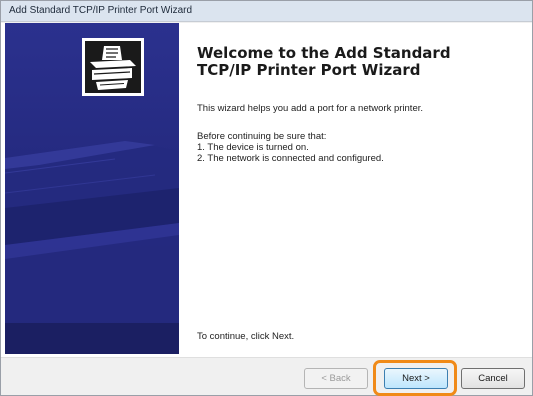 The width and height of the screenshot is (533, 396). I want to click on page-title-line2: TCP/IP Printer Port Wizard, so click(309, 70).